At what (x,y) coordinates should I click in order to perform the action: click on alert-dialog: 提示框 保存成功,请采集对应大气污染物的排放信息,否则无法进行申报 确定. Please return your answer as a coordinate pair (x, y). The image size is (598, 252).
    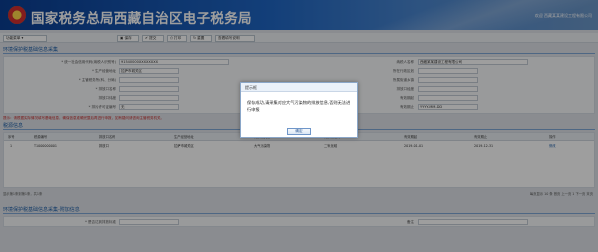
    Looking at the image, I should click on (299, 110).